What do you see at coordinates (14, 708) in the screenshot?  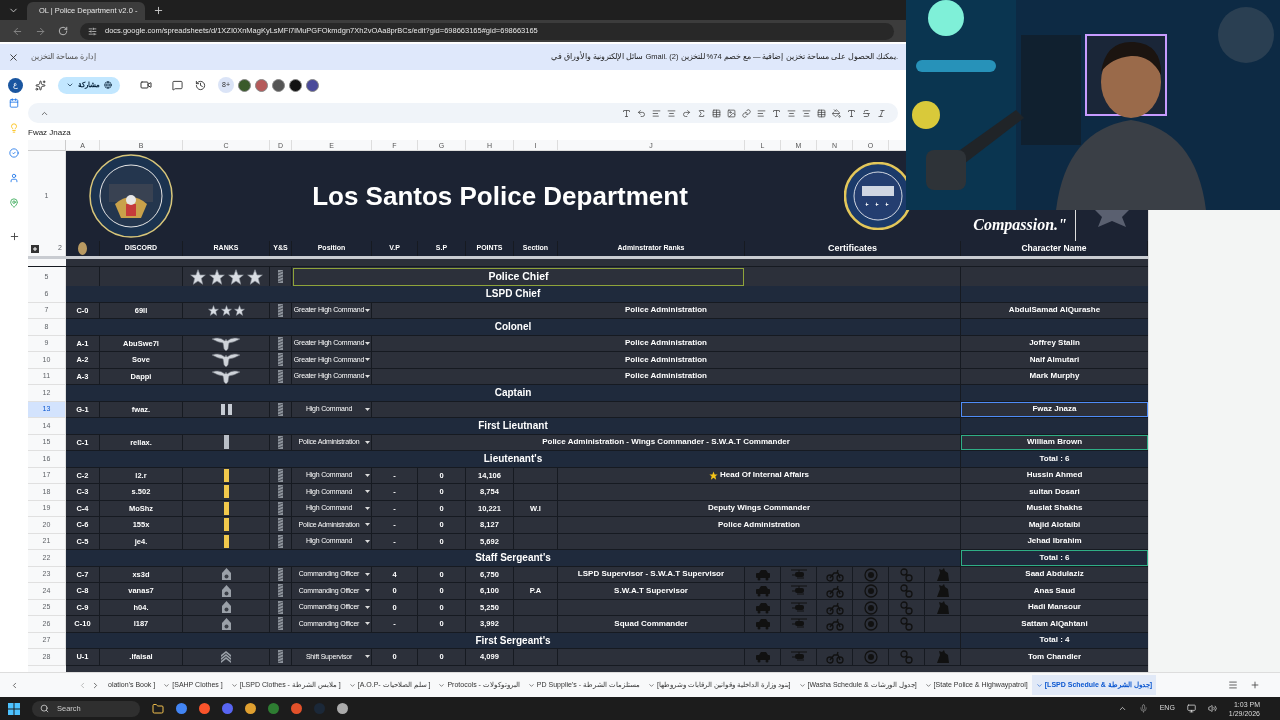 I see `windows-logo-icon` at bounding box center [14, 708].